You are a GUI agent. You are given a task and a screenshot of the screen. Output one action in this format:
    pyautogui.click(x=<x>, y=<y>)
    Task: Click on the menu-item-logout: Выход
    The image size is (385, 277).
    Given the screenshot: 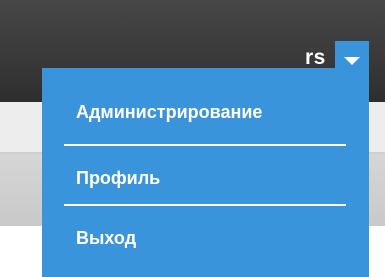 What is the action you would take?
    pyautogui.click(x=106, y=238)
    